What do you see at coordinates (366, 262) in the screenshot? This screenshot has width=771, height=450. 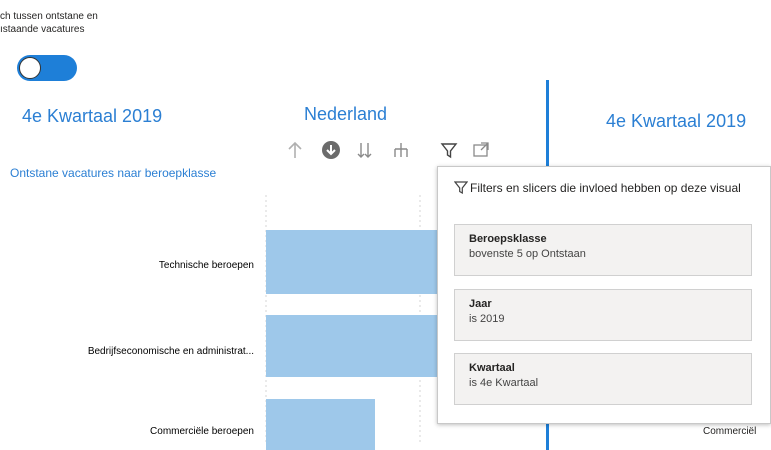 I see `bar-technische-beroepen` at bounding box center [366, 262].